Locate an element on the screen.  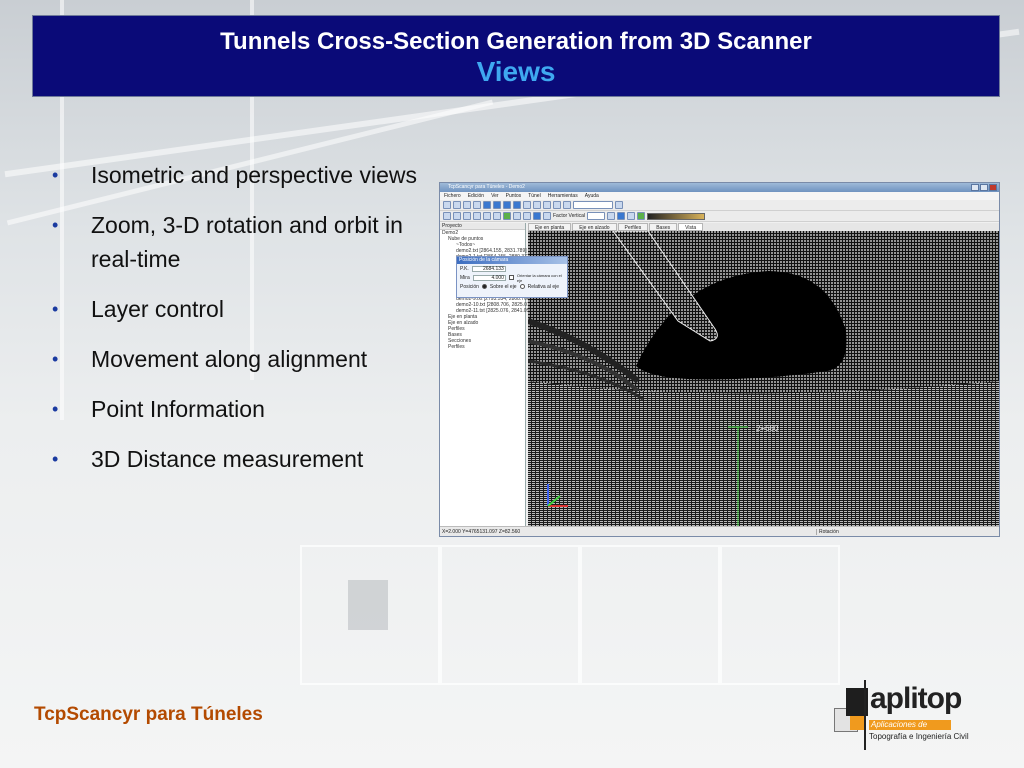
menu-ayuda: Ayuda is located at coordinates (592, 196).